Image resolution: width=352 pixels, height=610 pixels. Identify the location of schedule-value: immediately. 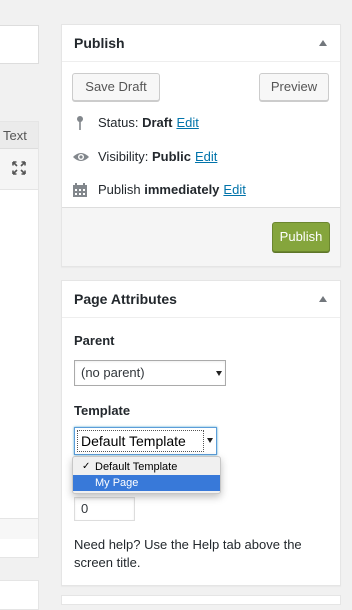
(182, 189).